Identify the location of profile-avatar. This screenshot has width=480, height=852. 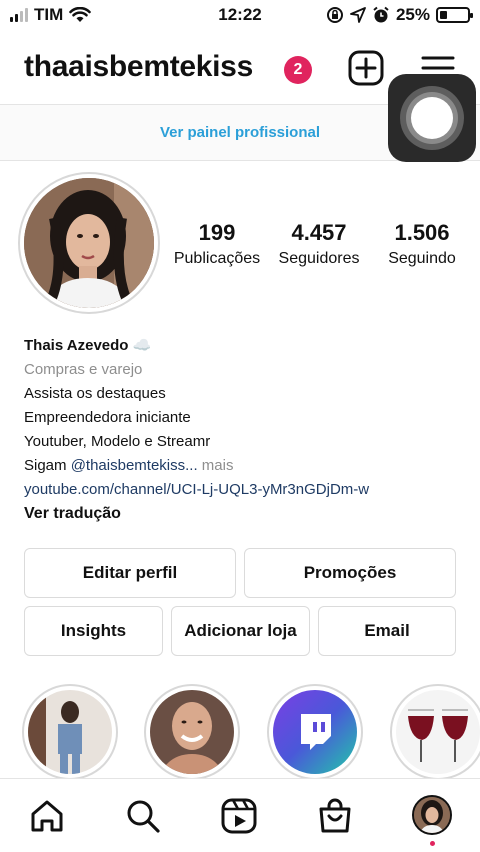
(89, 243).